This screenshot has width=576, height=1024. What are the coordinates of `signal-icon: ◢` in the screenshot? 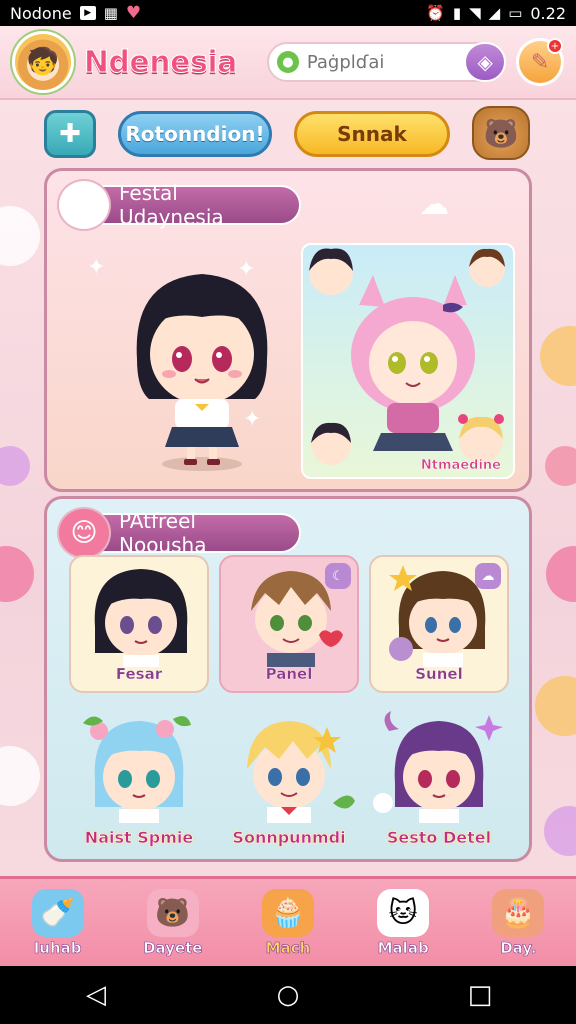 It's located at (494, 13).